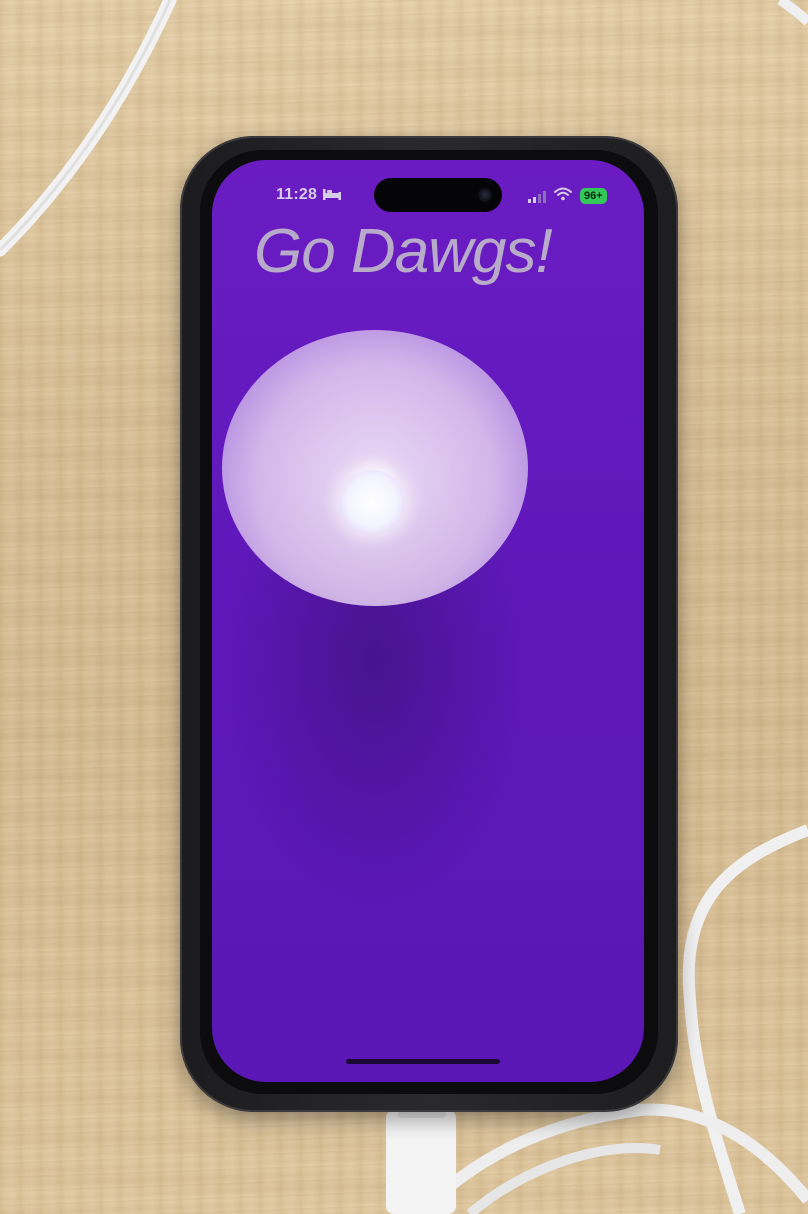 This screenshot has height=1214, width=808. What do you see at coordinates (332, 194) in the screenshot?
I see `bed-icon` at bounding box center [332, 194].